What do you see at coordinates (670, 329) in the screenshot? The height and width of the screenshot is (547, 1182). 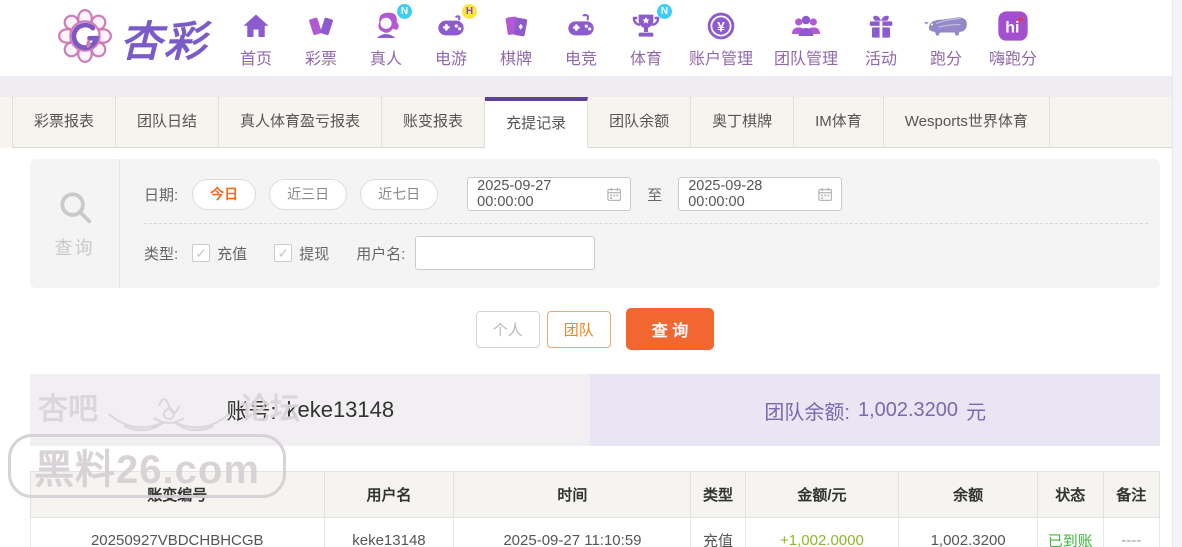 I see `query-button: 查 询` at bounding box center [670, 329].